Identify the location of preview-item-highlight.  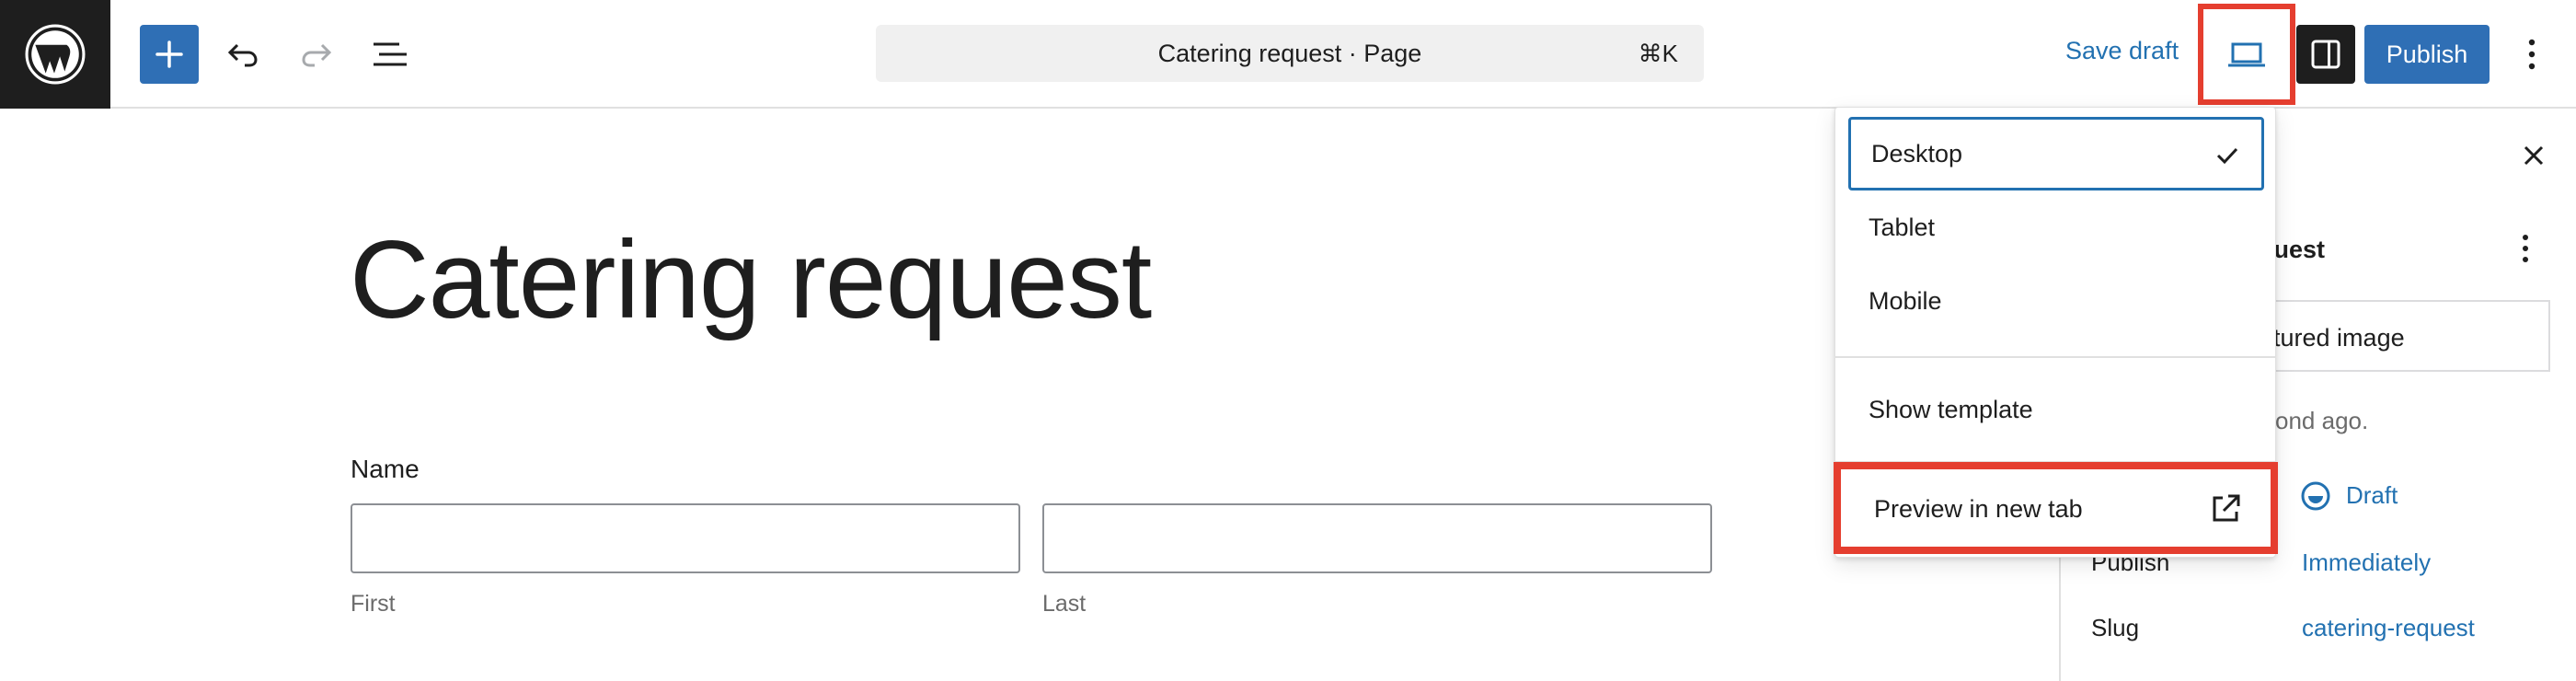
(2056, 508).